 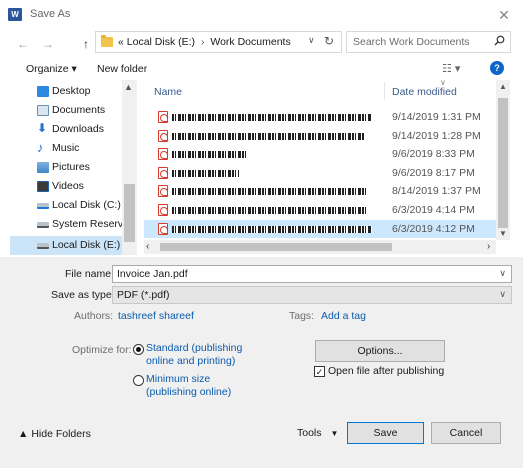 I want to click on file-row: 6/3/2019 4:12 PM, so click(x=320, y=228).